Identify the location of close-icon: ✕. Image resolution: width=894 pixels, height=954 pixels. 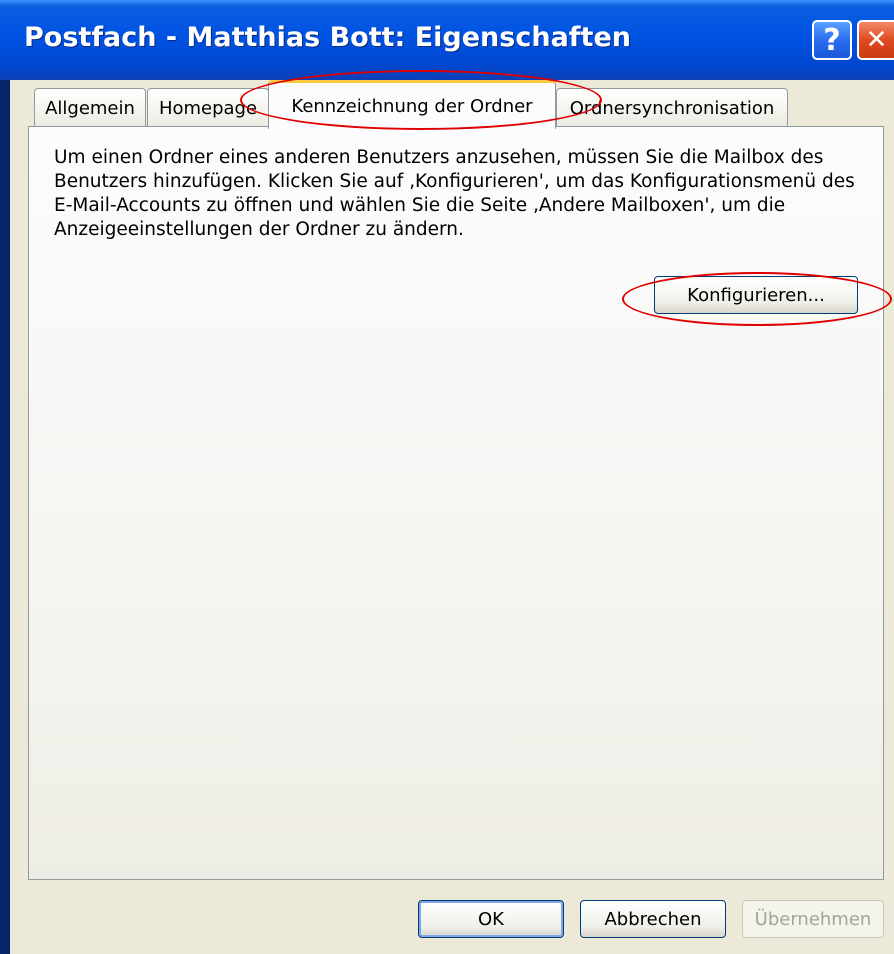
(876, 40).